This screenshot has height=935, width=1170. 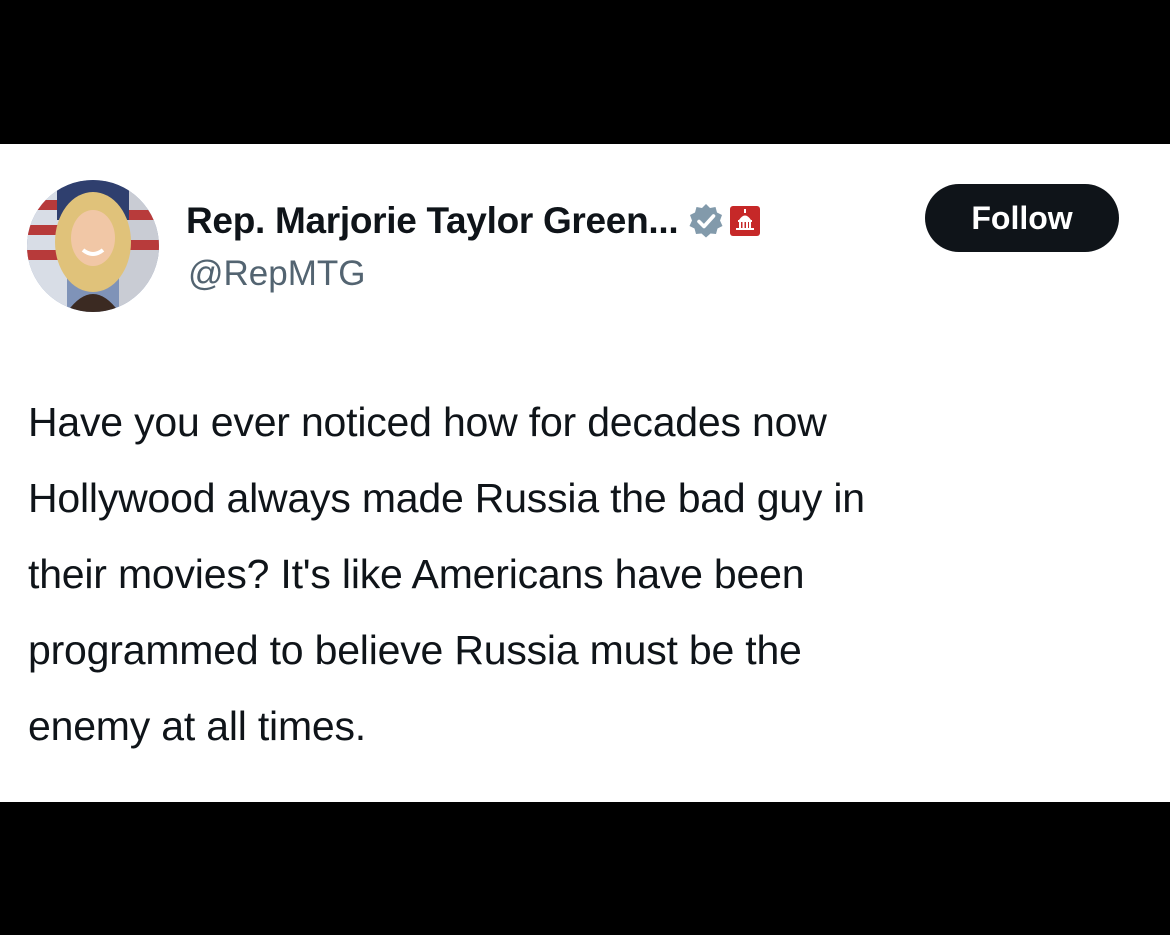 What do you see at coordinates (197, 726) in the screenshot?
I see `tweet-text-line: enemy at all times.` at bounding box center [197, 726].